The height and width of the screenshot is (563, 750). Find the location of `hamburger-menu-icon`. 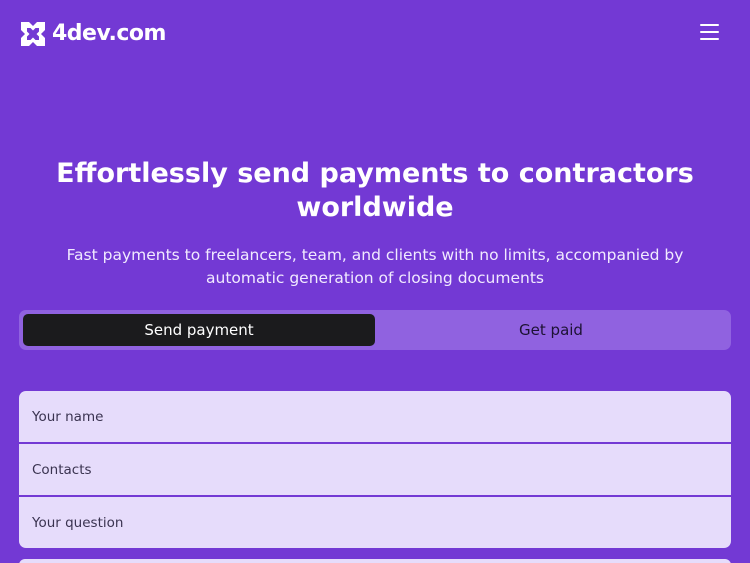

hamburger-menu-icon is located at coordinates (711, 34).